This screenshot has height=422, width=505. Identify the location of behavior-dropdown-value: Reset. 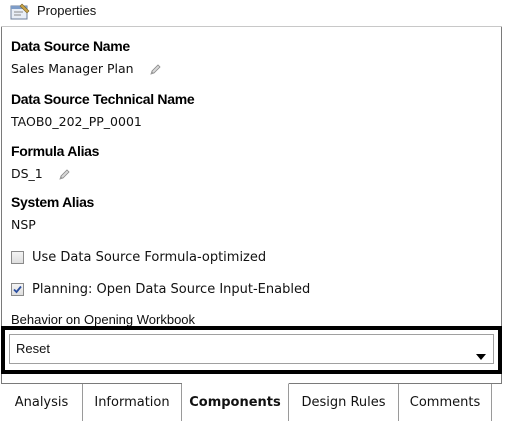
(33, 348).